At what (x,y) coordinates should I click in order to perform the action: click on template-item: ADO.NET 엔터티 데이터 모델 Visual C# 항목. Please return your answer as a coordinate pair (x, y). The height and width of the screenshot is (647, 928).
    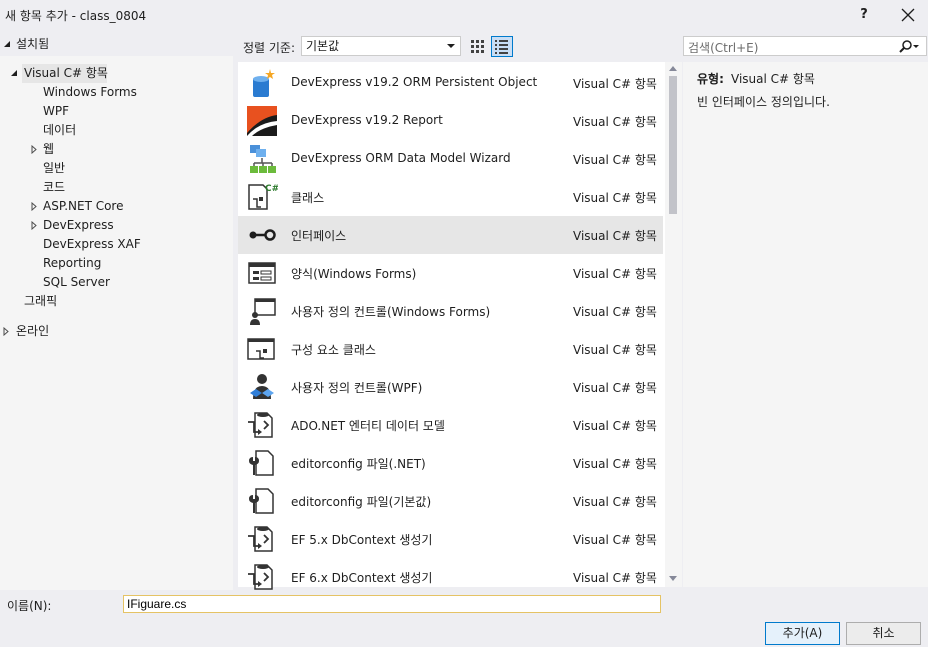
    Looking at the image, I should click on (450, 425).